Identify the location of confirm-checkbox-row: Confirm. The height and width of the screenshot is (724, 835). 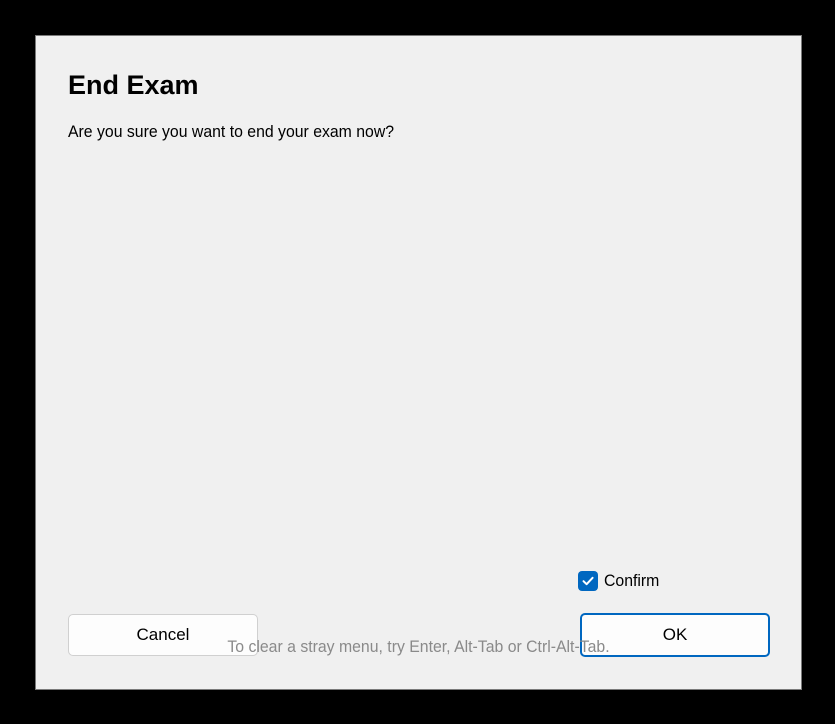
(621, 581).